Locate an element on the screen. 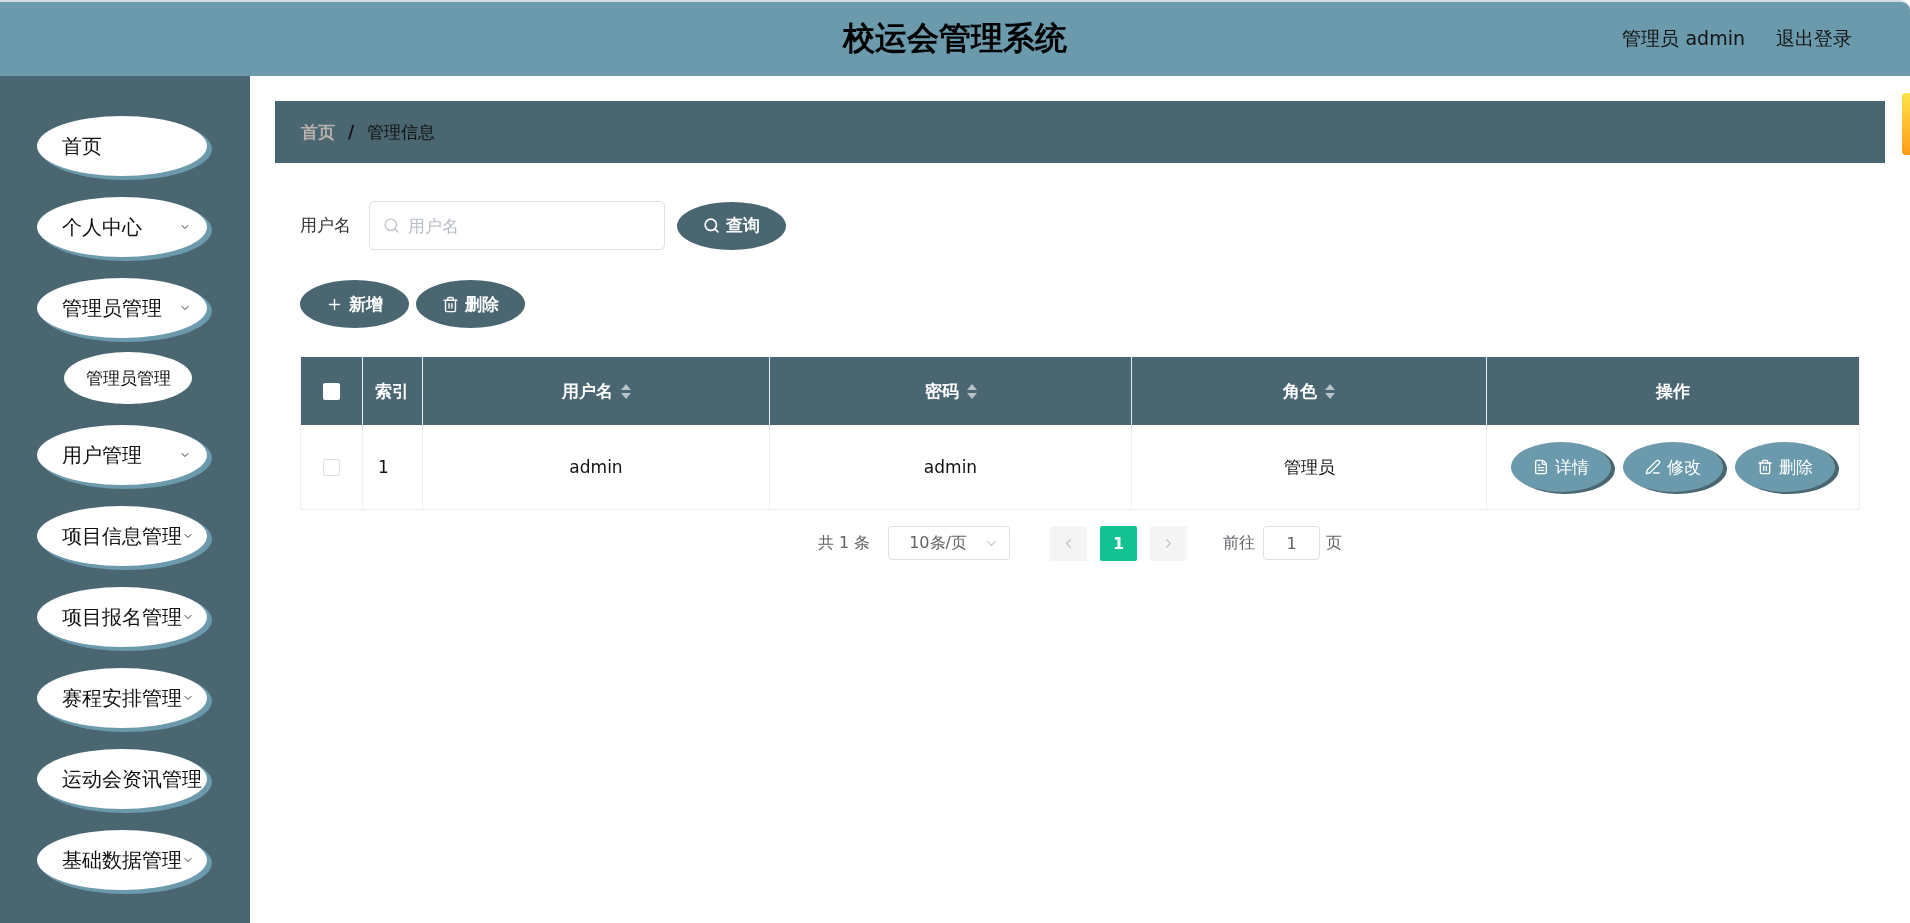 Image resolution: width=1910 pixels, height=923 pixels. page-jump-input: 1 is located at coordinates (1292, 543).